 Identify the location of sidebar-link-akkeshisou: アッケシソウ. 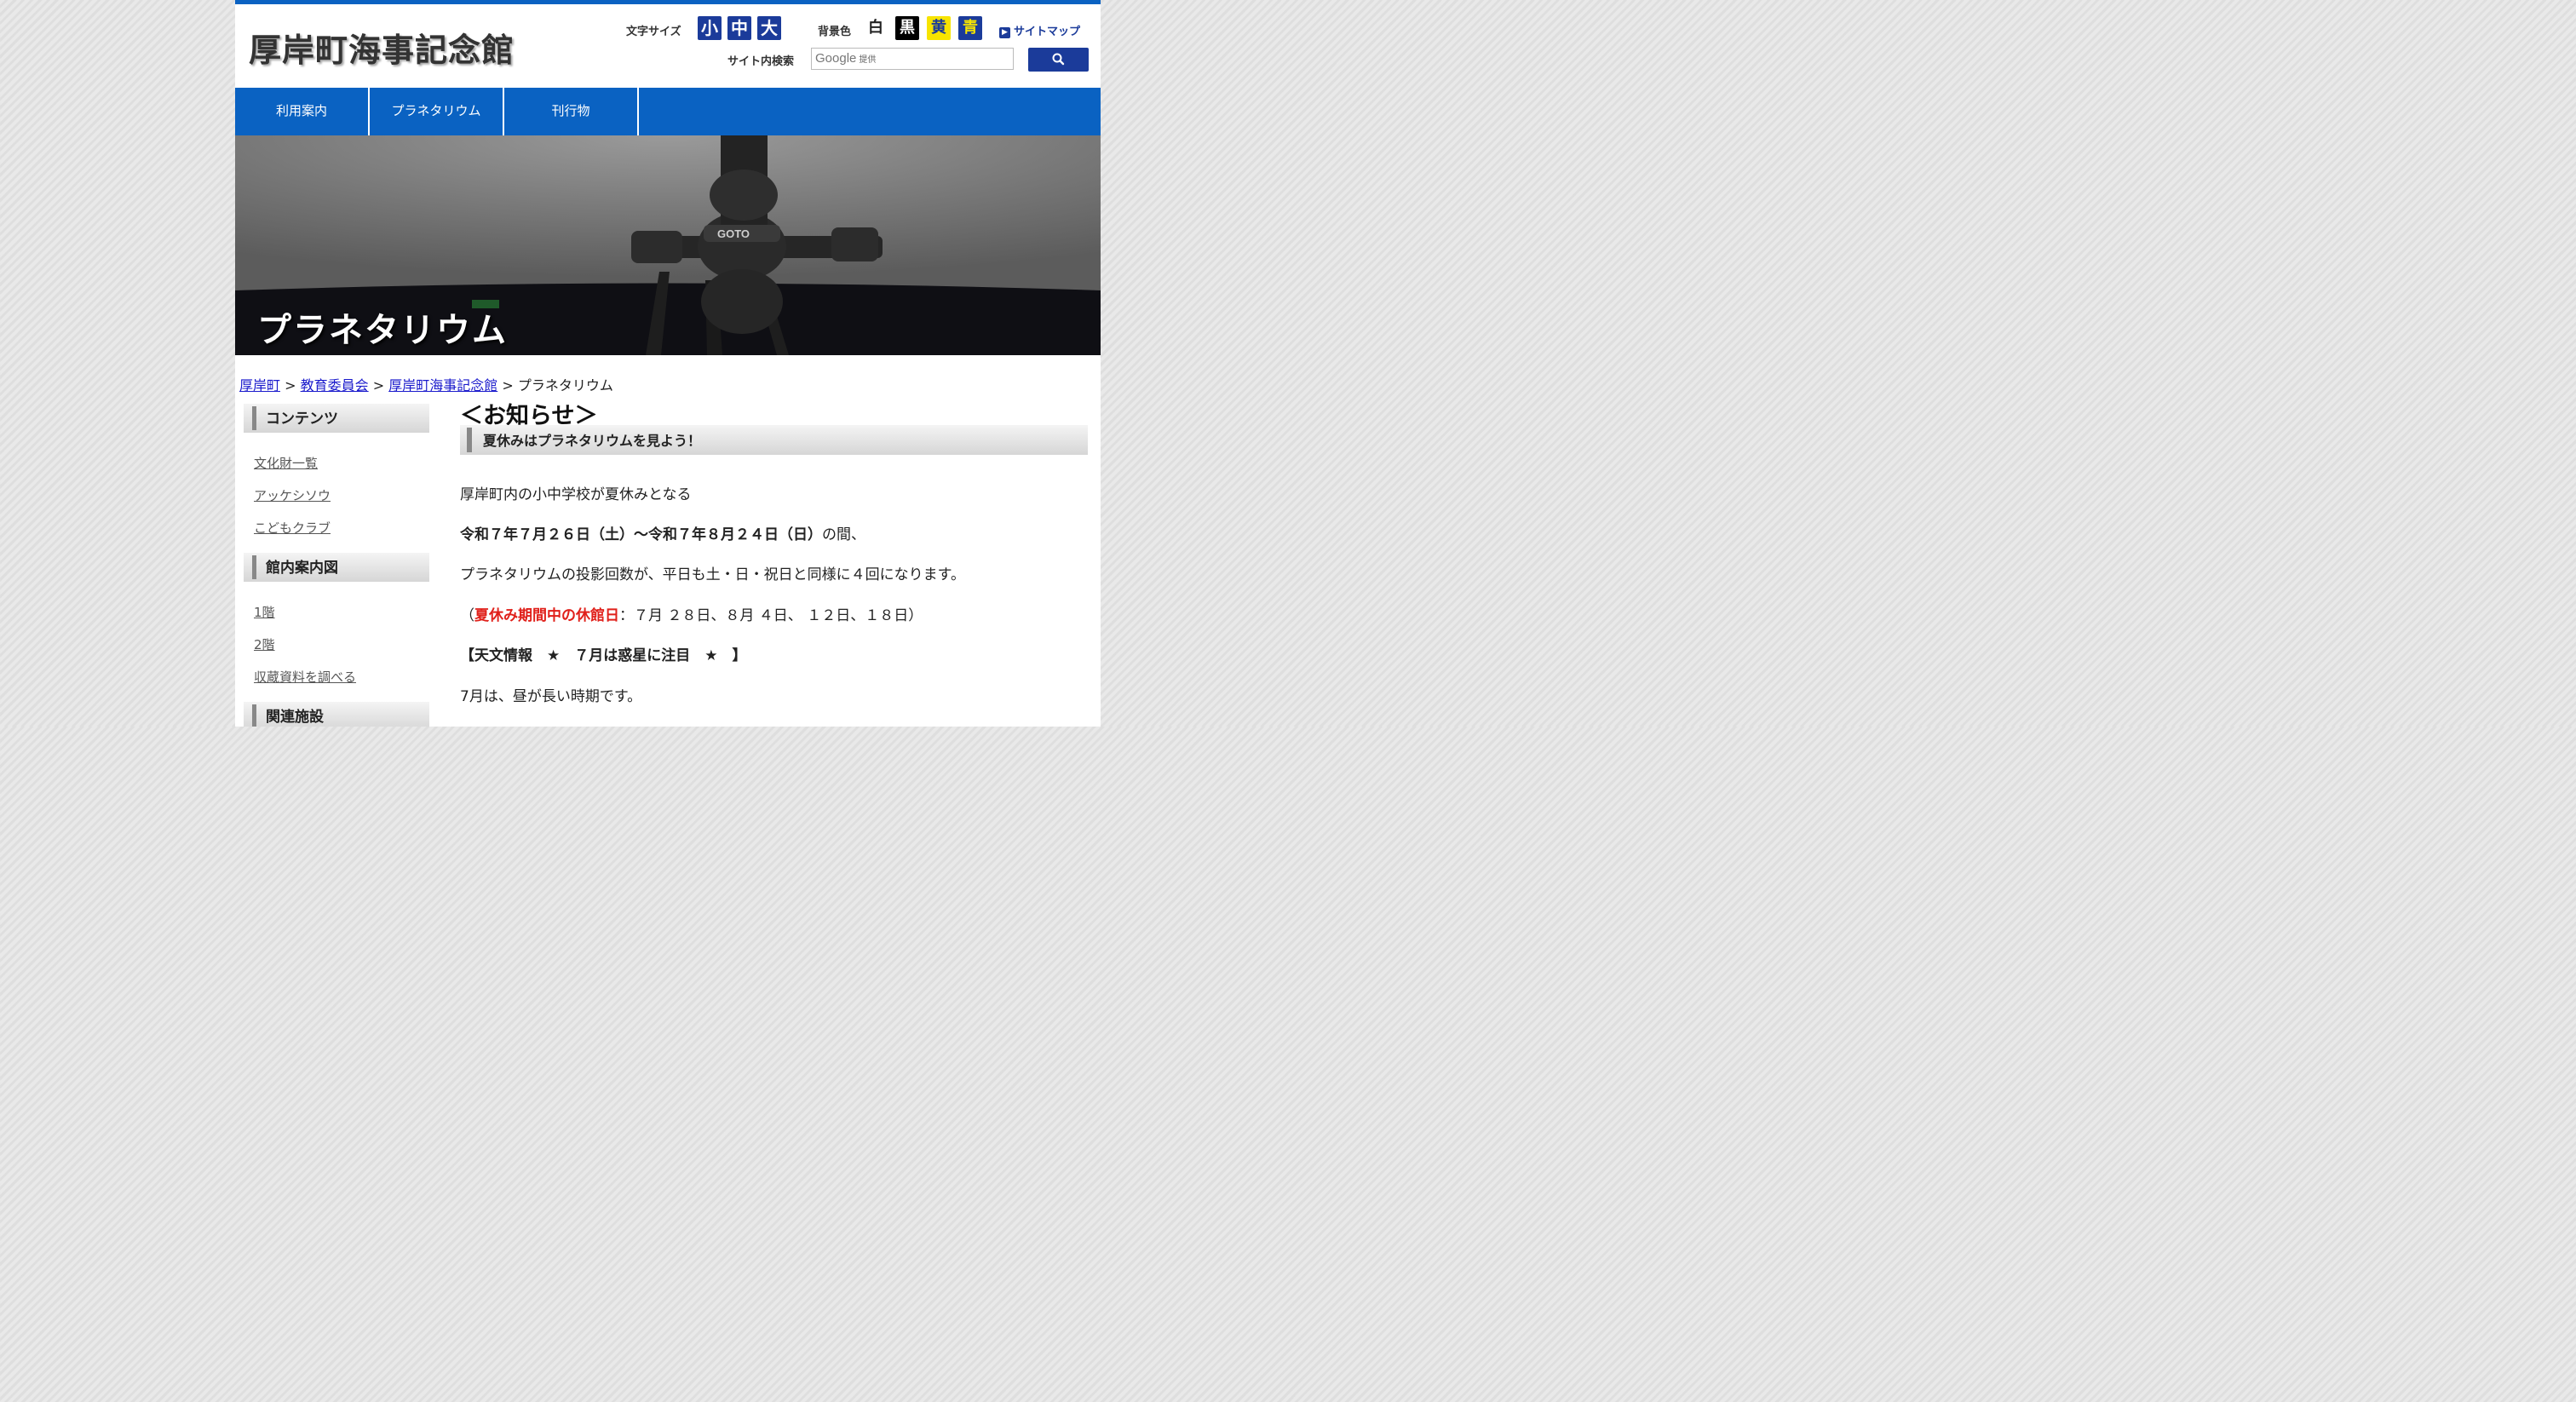
(292, 495).